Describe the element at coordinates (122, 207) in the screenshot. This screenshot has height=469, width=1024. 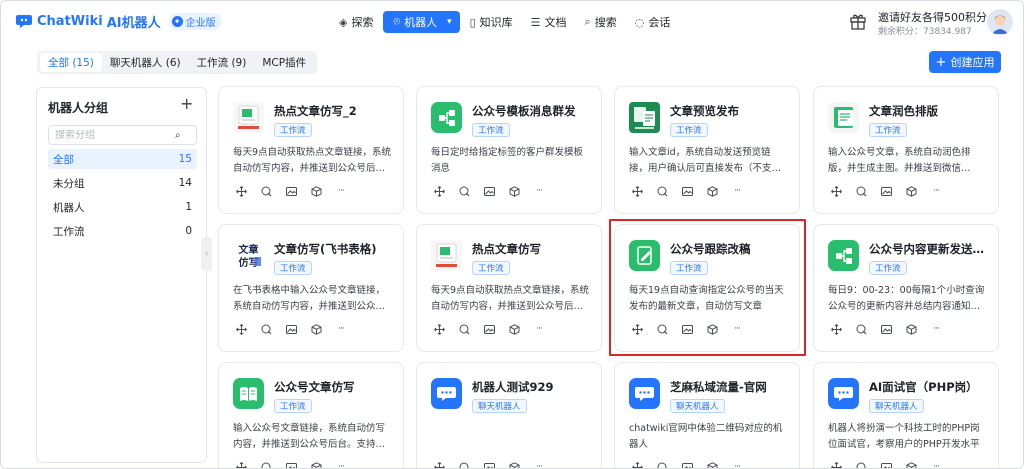
I see `group-item-robot: 机器人 1` at that location.